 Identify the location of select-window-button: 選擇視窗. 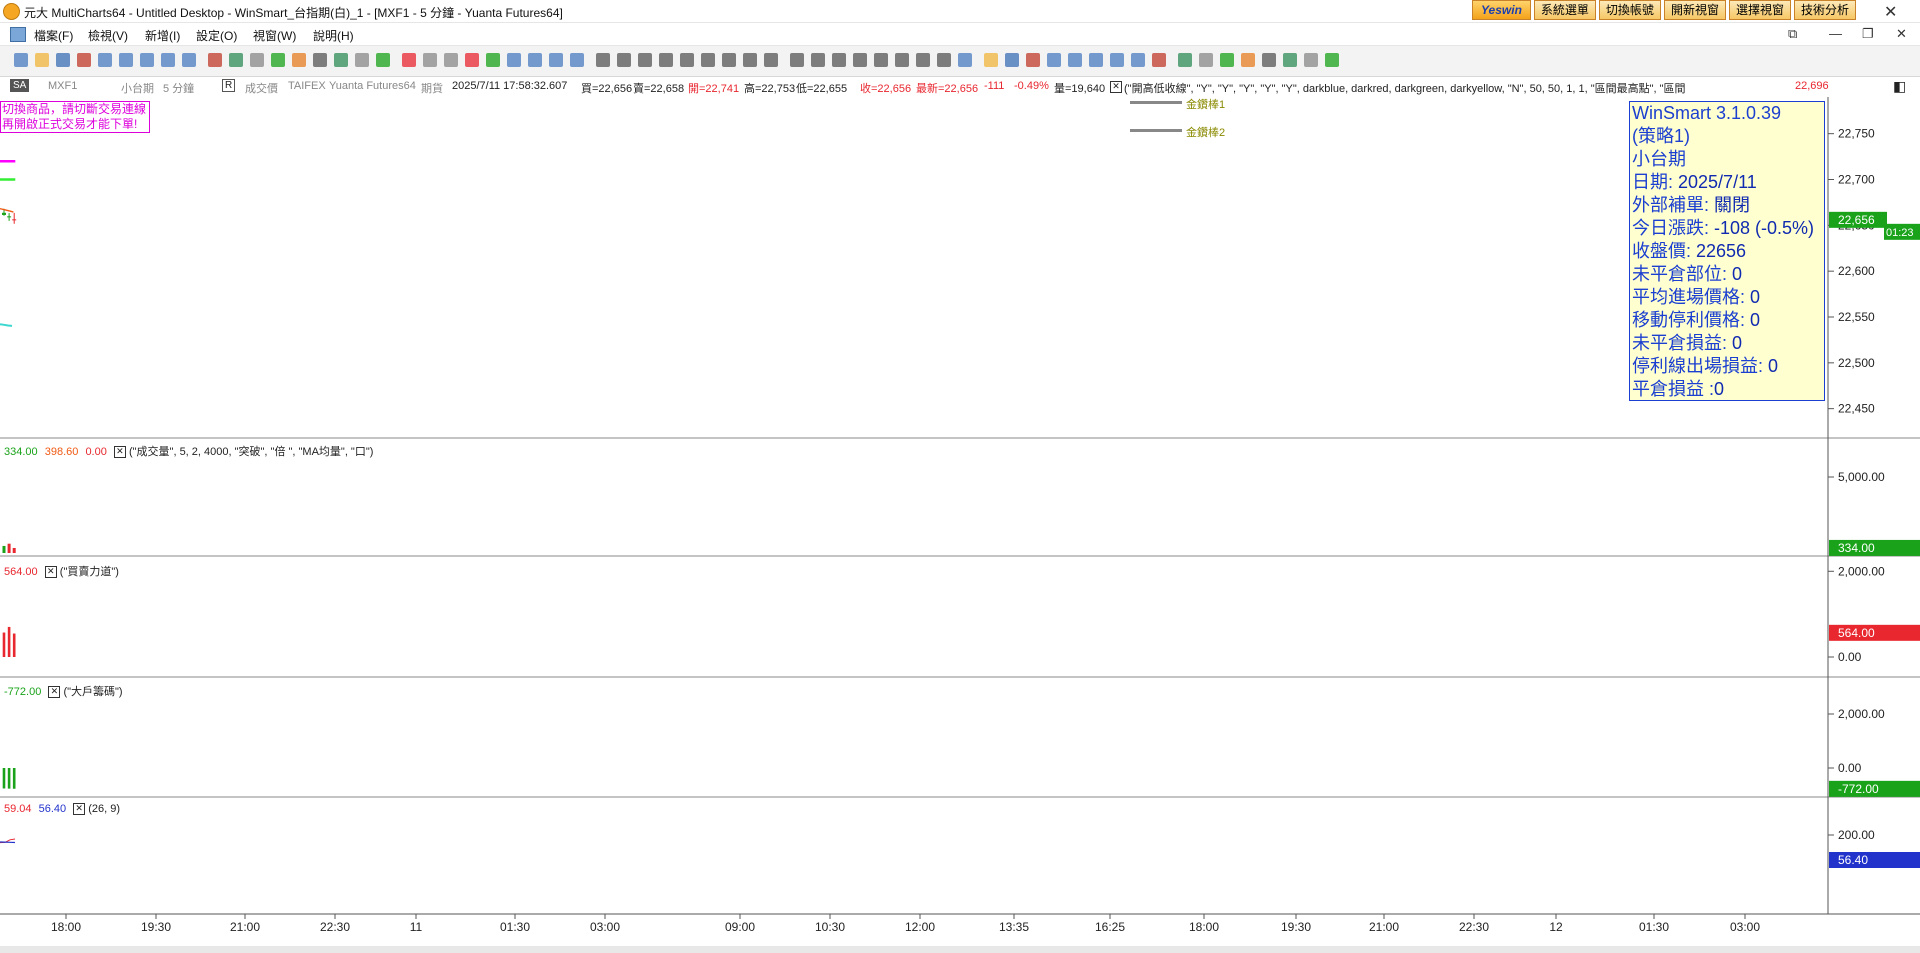
(1759, 10).